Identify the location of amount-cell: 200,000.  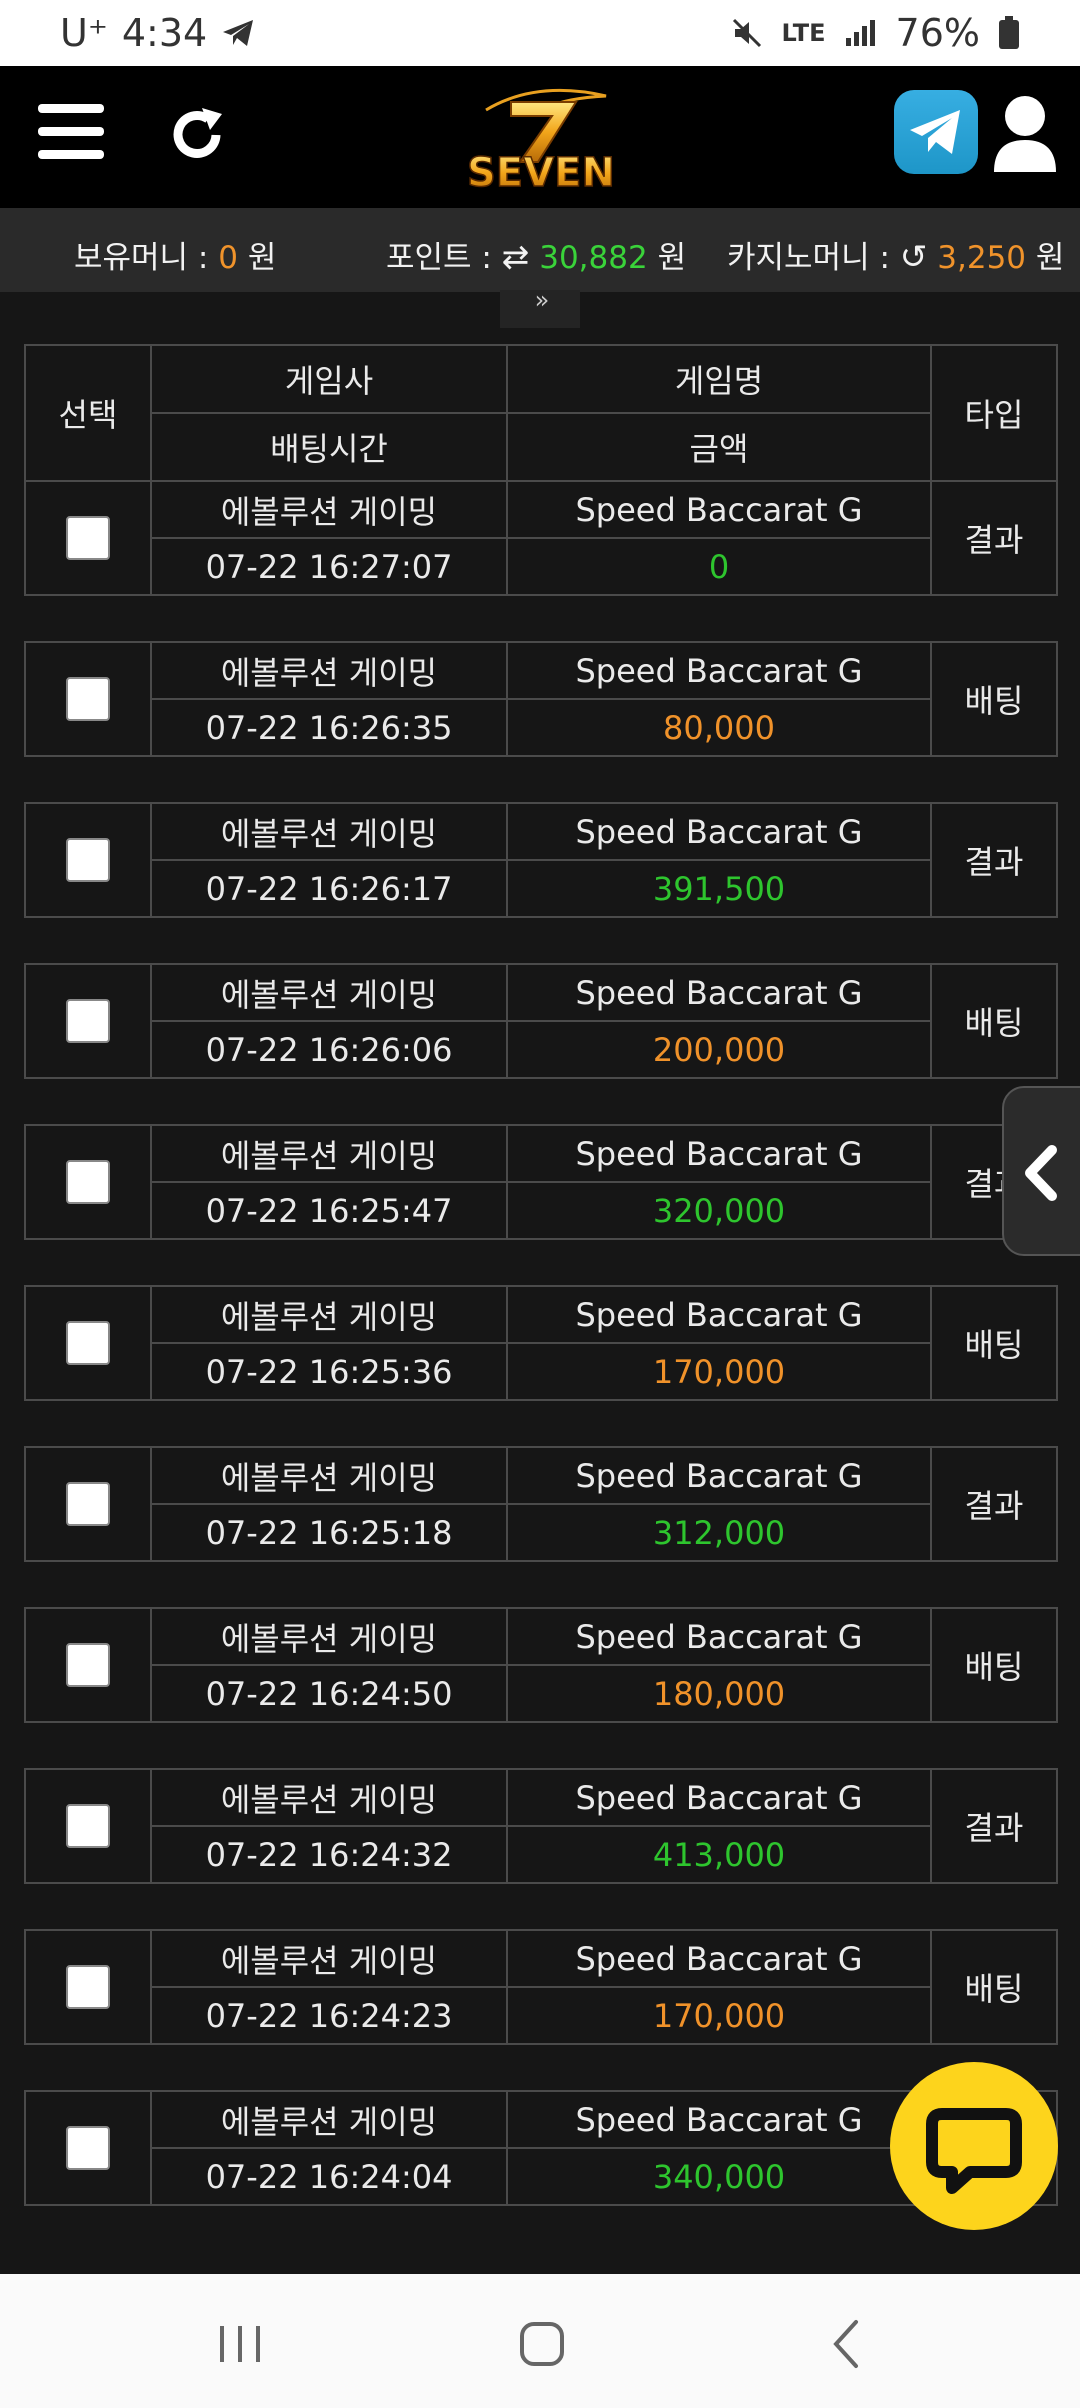
(719, 1049).